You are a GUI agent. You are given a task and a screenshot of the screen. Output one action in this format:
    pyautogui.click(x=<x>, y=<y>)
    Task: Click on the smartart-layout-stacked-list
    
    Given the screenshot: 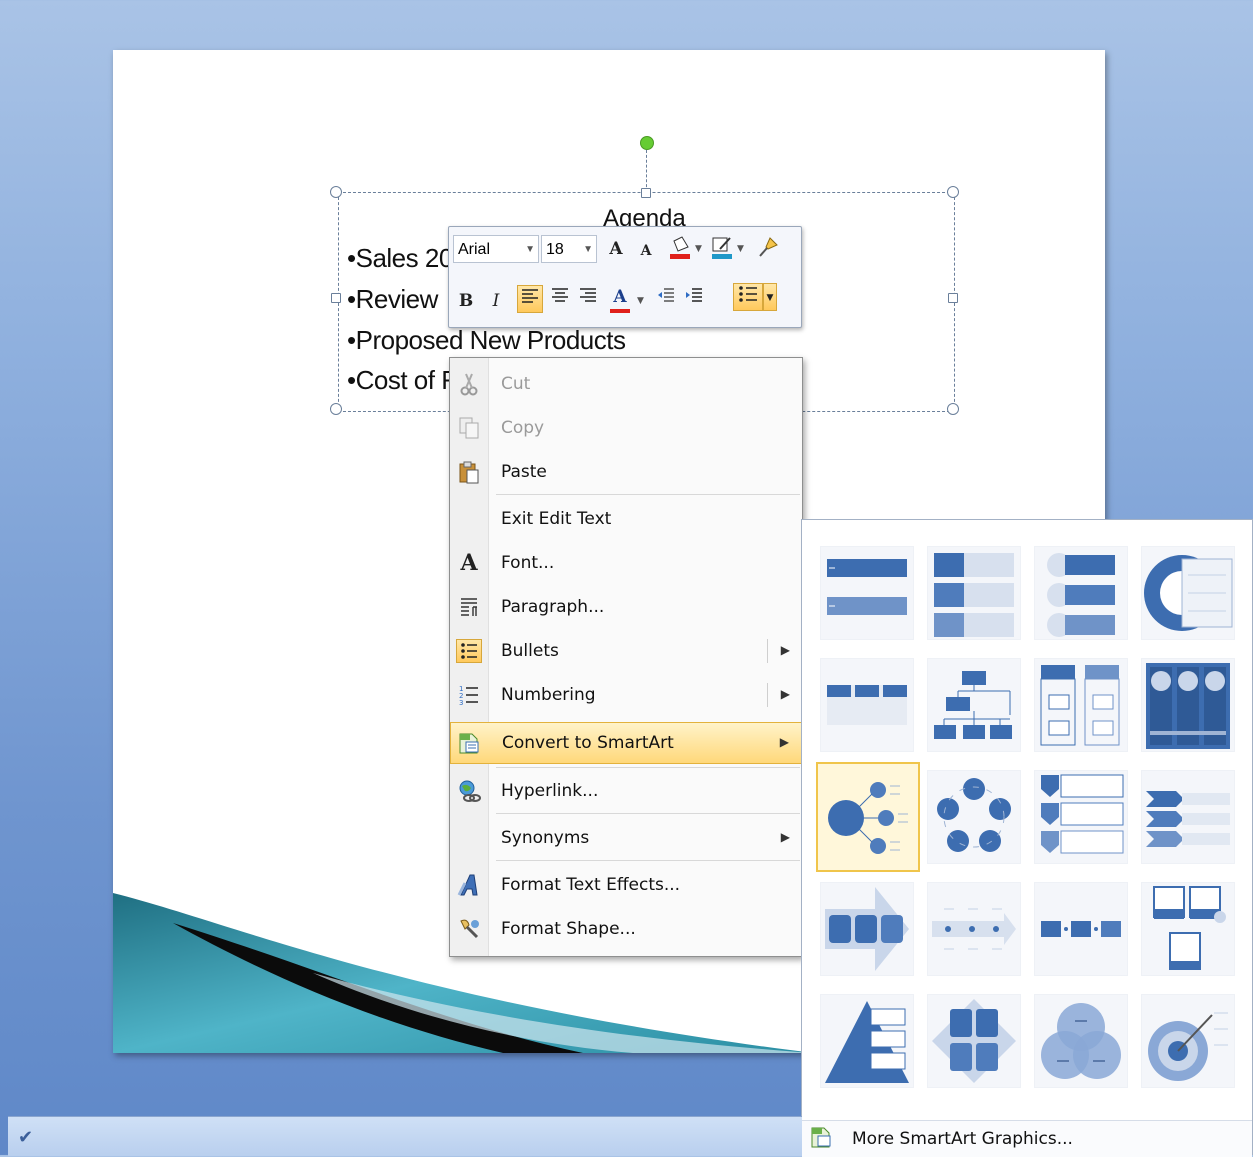 What is the action you would take?
    pyautogui.click(x=1188, y=593)
    